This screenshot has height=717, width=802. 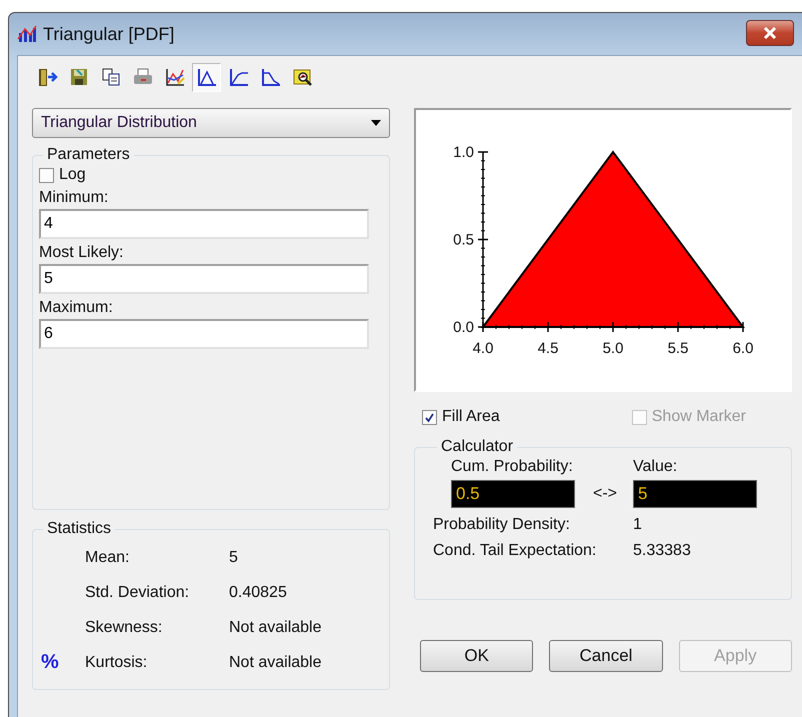 I want to click on close-button, so click(x=770, y=33).